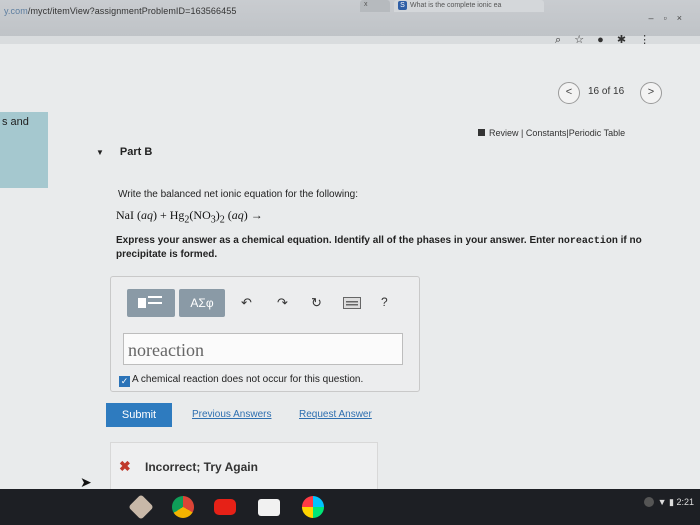 The image size is (700, 525). Describe the element at coordinates (335, 414) in the screenshot. I see `request-answer-link: Request Answer` at that location.